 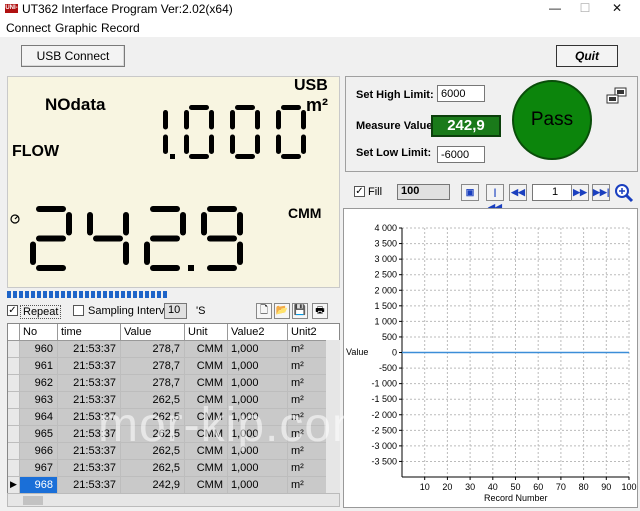 I want to click on y-tick-label: -2 500, so click(x=384, y=430).